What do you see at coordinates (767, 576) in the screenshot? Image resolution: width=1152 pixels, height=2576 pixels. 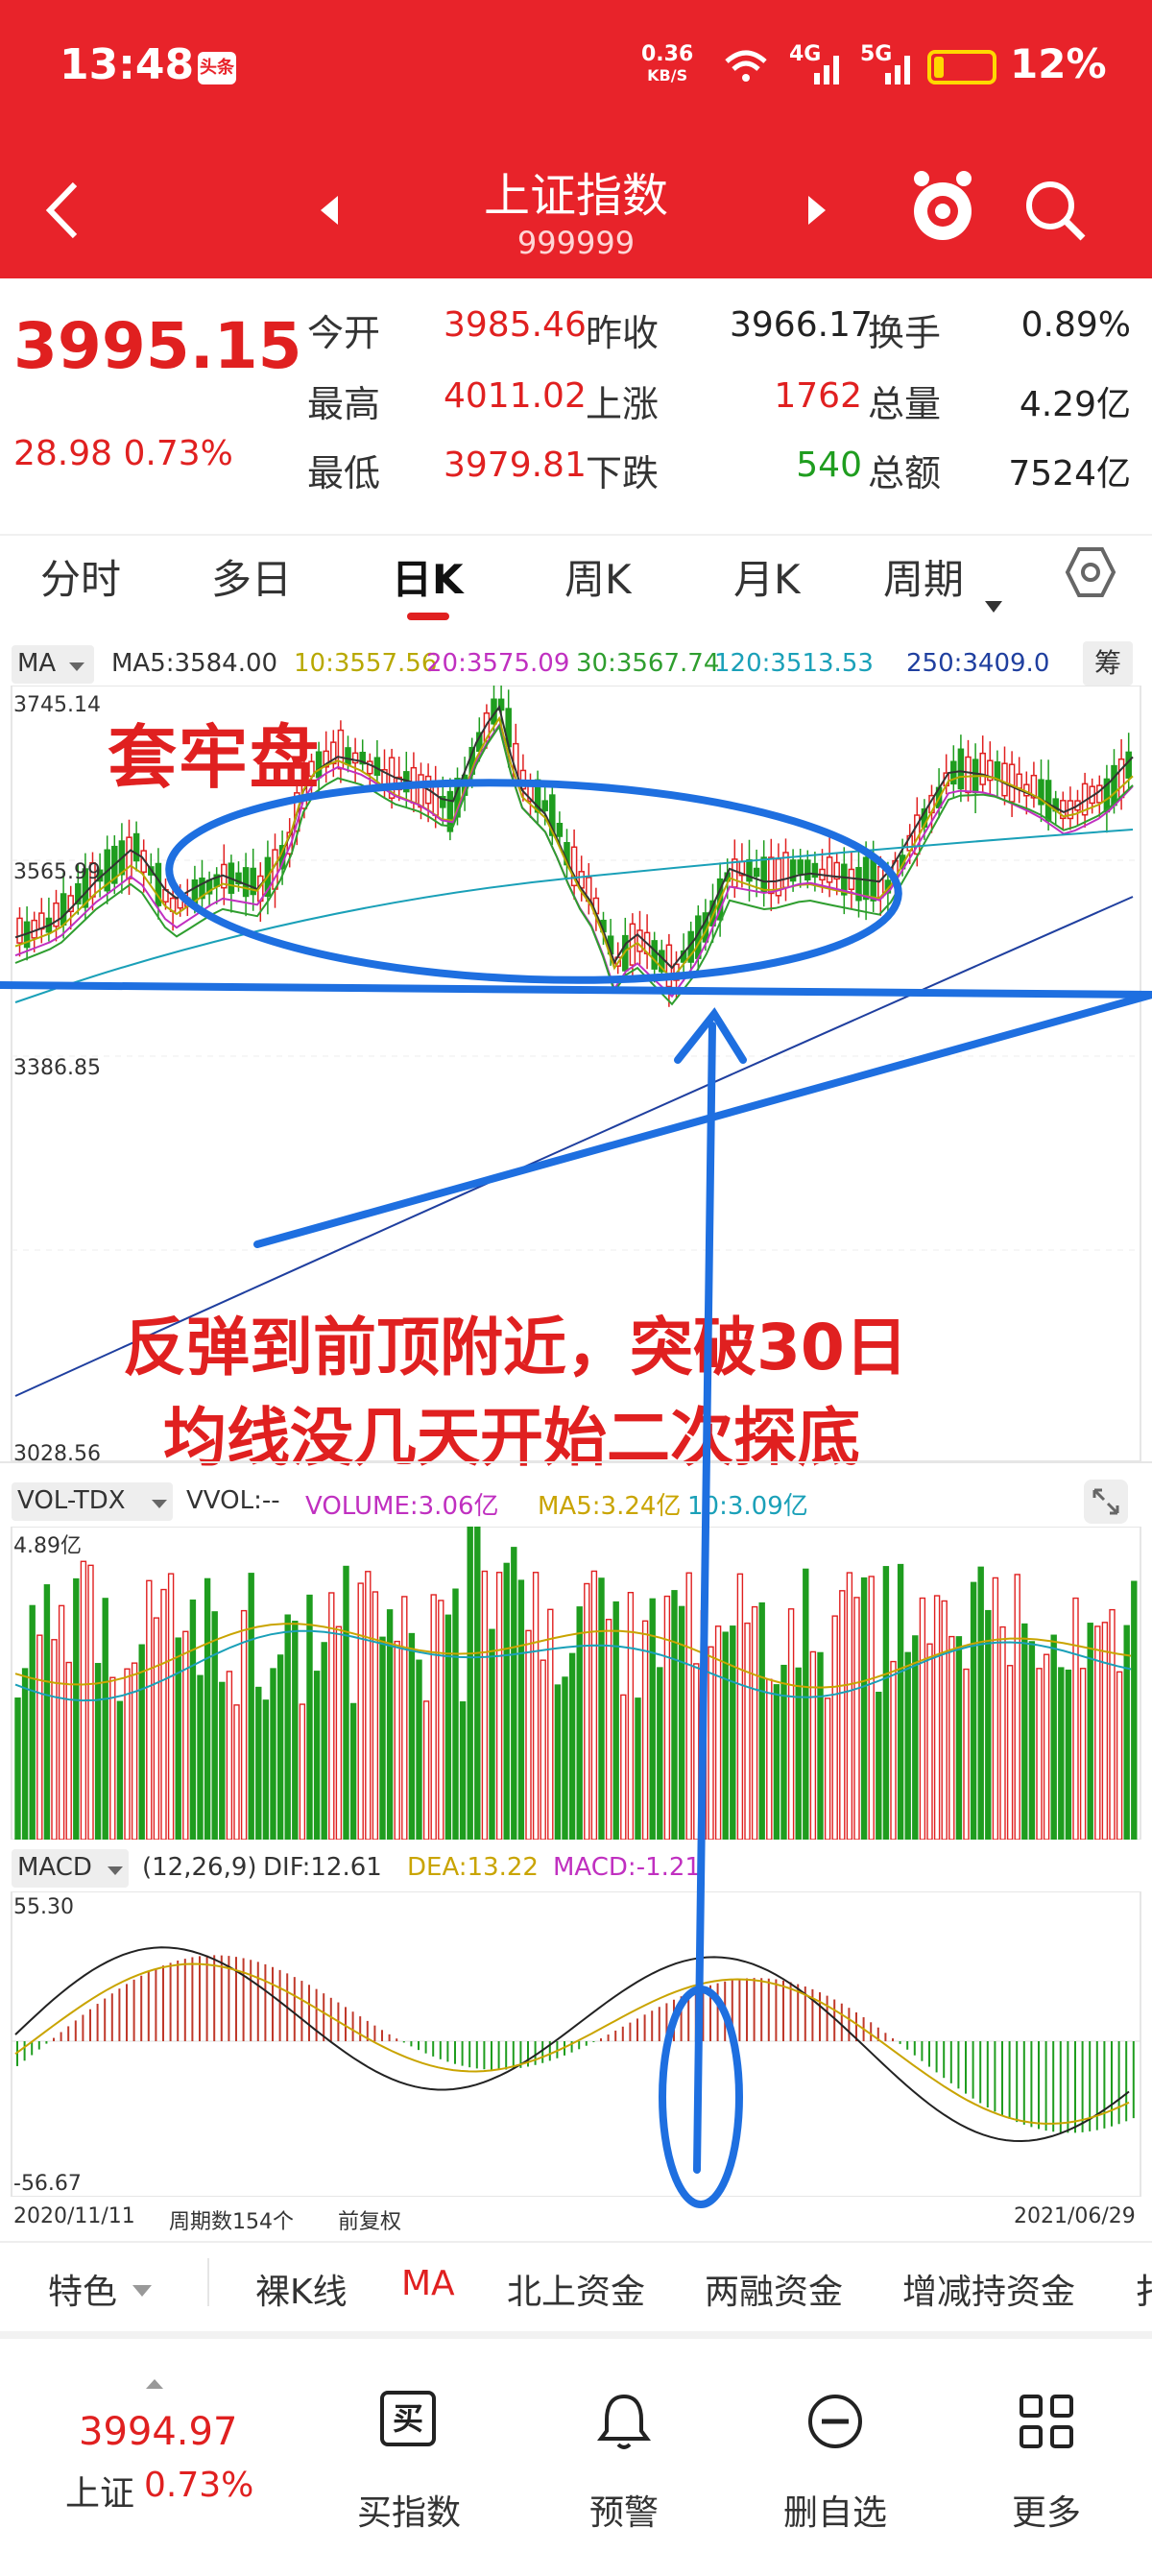 I see `tab-4: 月K` at bounding box center [767, 576].